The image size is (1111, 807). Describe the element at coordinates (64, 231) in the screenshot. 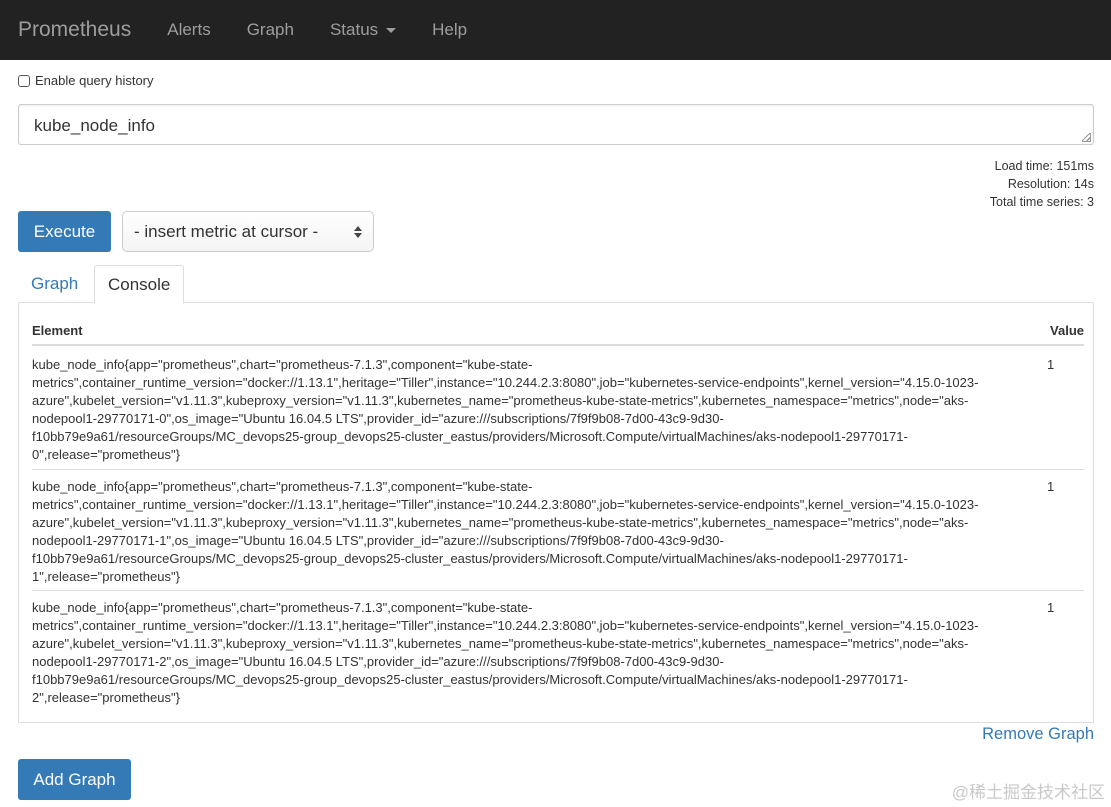

I see `execute-button: Execute` at that location.